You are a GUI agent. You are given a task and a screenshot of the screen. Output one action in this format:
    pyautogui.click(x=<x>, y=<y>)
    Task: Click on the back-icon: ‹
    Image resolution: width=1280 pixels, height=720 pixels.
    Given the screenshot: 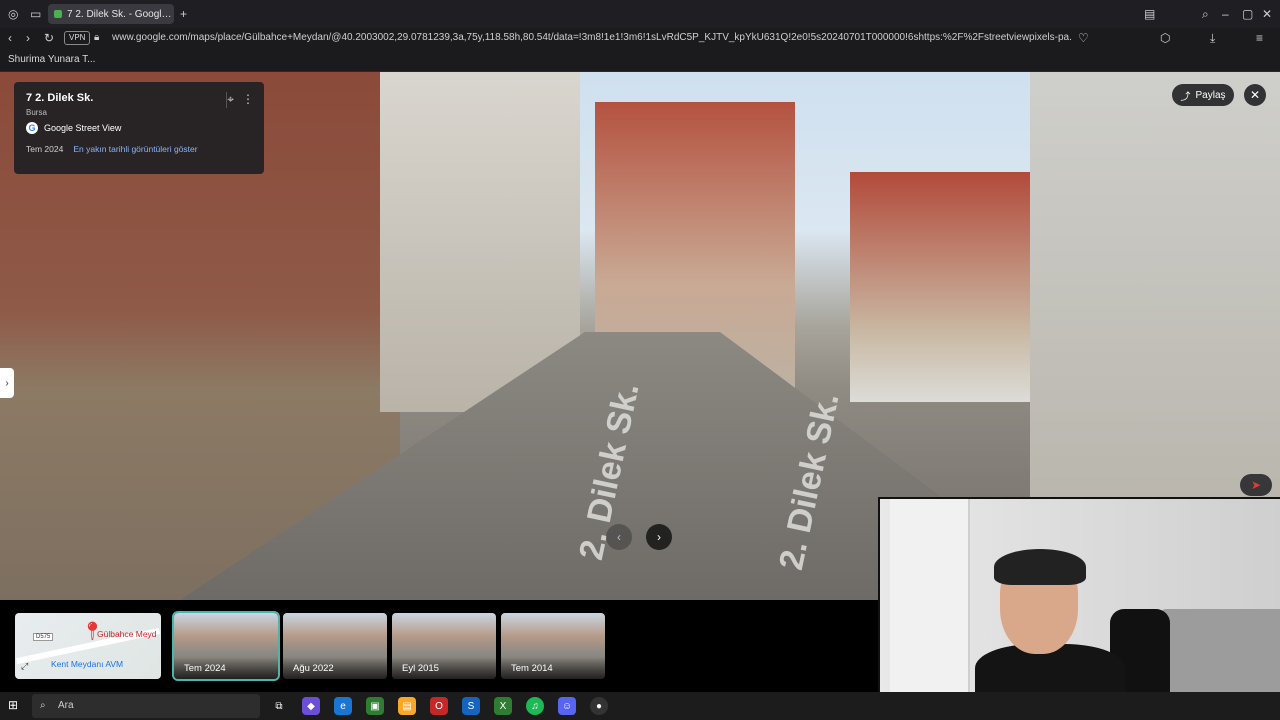 What is the action you would take?
    pyautogui.click(x=10, y=38)
    